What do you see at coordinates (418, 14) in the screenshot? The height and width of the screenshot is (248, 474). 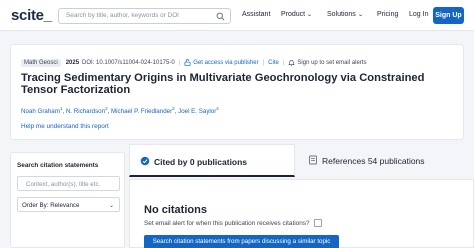 I see `login-link: Log In` at bounding box center [418, 14].